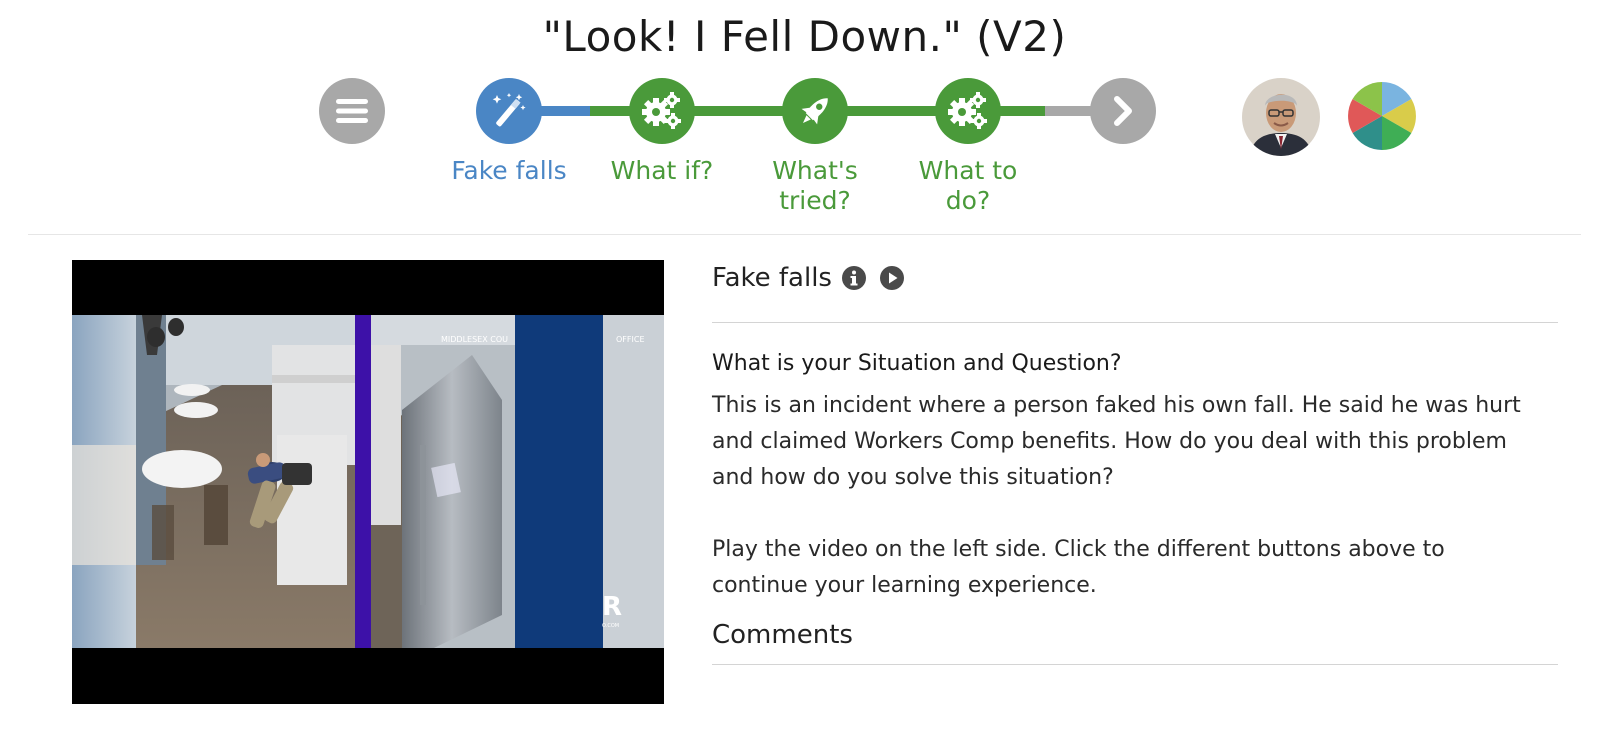 This screenshot has height=740, width=1609. Describe the element at coordinates (662, 171) in the screenshot. I see `step-label-what-if: What if?` at that location.